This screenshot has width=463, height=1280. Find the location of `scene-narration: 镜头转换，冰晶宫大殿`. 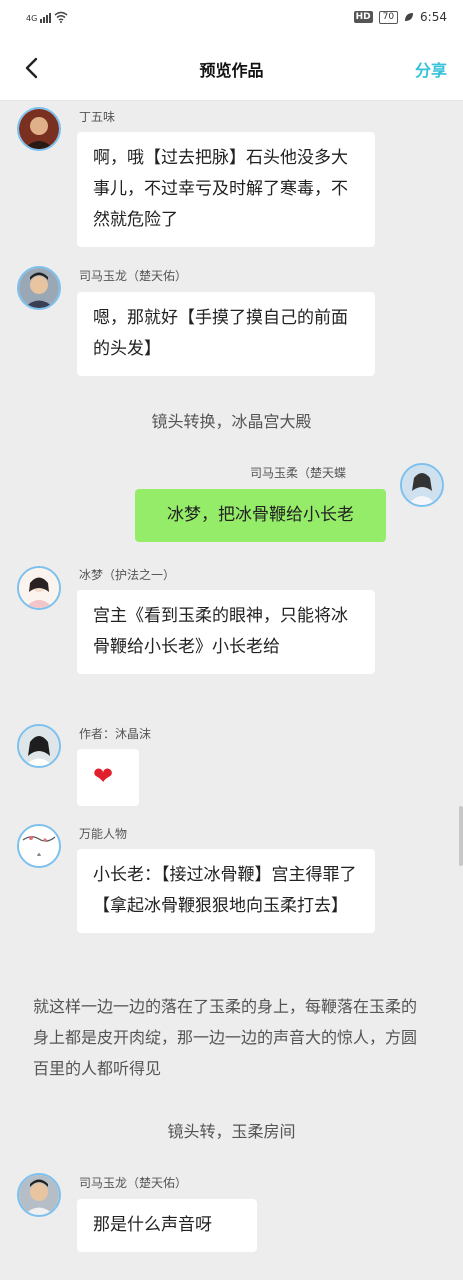

scene-narration: 镜头转换，冰晶宫大殿 is located at coordinates (231, 421).